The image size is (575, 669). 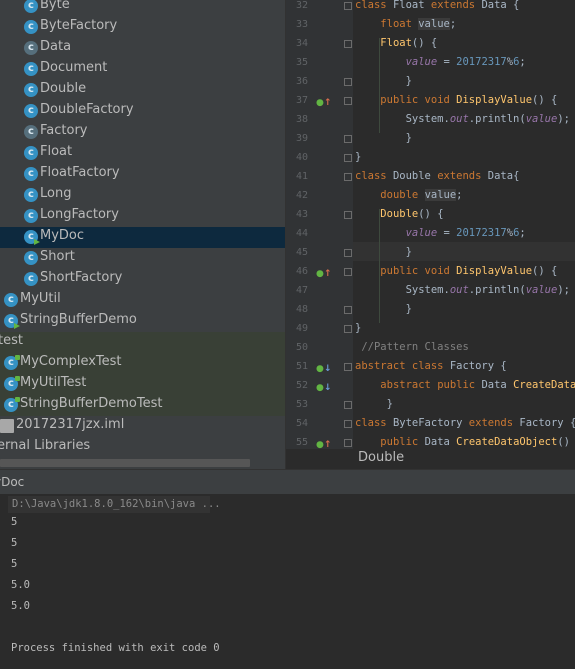 What do you see at coordinates (142, 258) in the screenshot?
I see `tree-item: c Short` at bounding box center [142, 258].